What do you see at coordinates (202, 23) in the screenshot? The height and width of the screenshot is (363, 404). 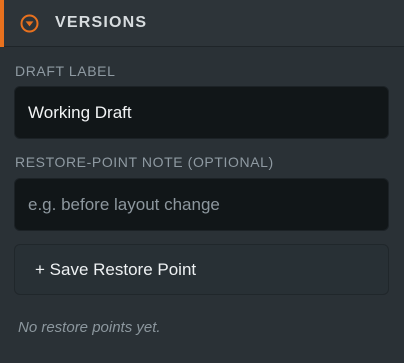 I see `versions-section-header: VERSIONS` at bounding box center [202, 23].